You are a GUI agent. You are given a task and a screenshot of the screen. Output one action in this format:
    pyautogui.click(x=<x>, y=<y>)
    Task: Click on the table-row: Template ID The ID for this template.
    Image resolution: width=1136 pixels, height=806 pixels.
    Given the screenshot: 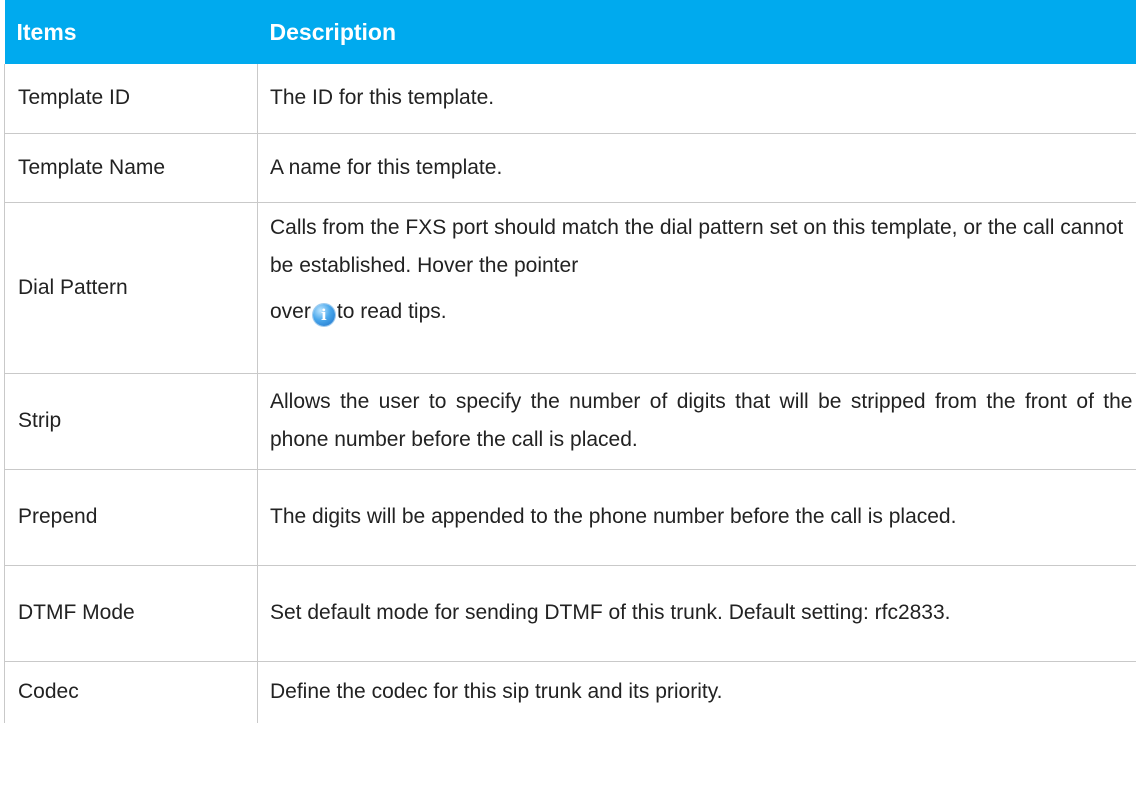 What is the action you would take?
    pyautogui.click(x=570, y=99)
    